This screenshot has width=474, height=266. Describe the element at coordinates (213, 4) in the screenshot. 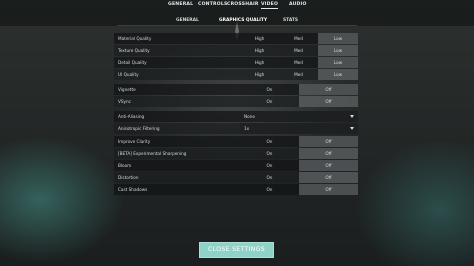

I see `tab-controls: CONTROLS` at that location.